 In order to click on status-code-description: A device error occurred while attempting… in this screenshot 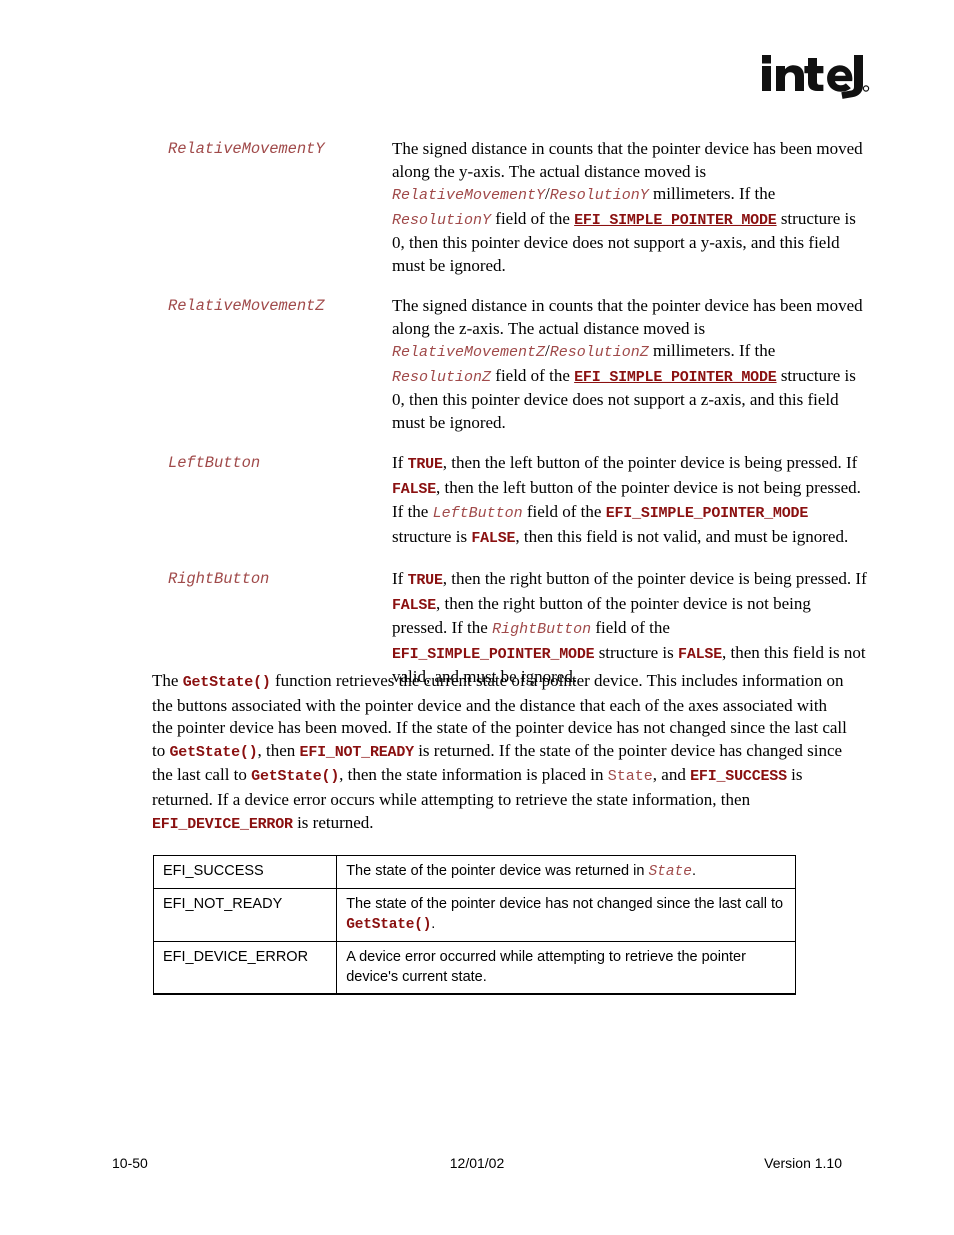, I will do `click(566, 968)`.